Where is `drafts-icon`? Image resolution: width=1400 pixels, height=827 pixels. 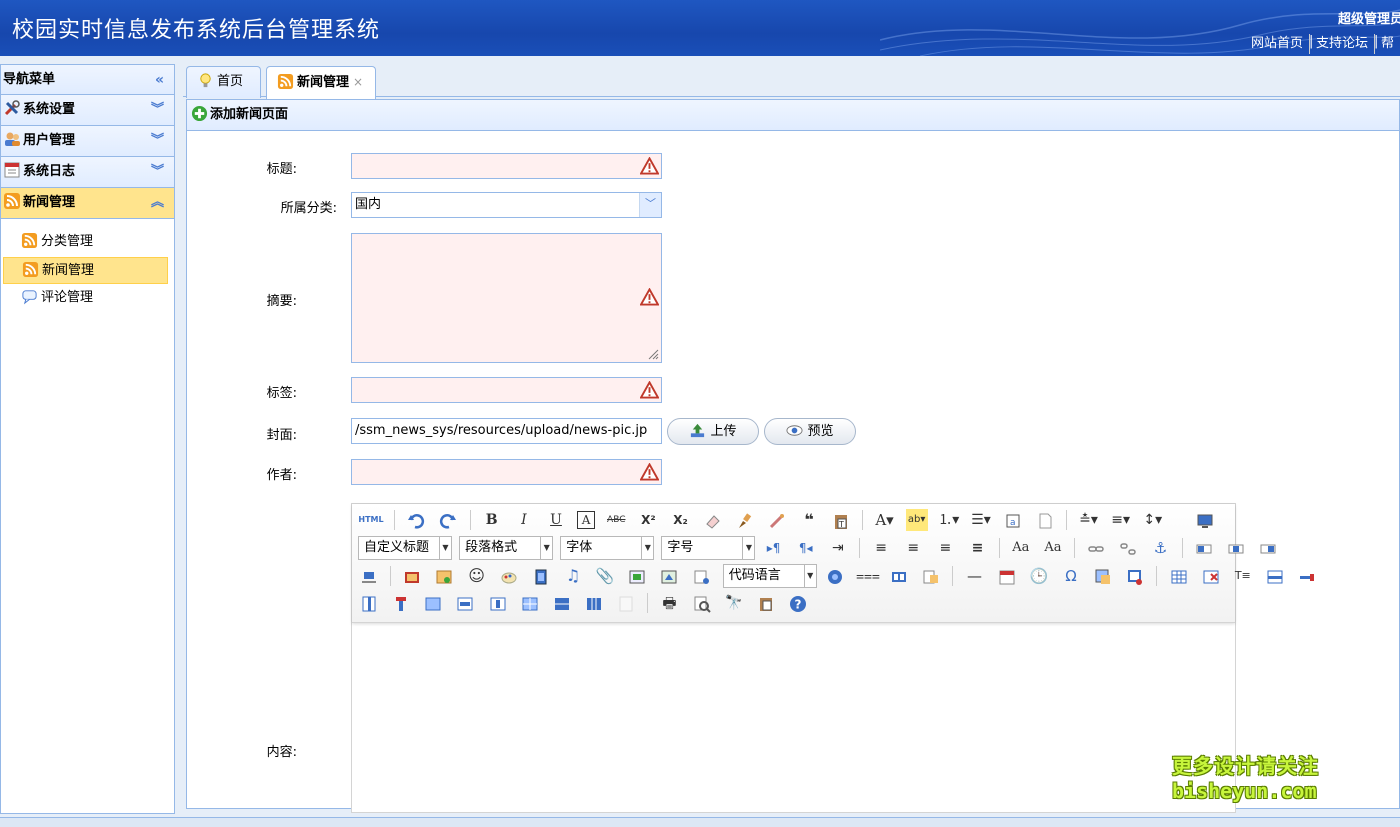
drafts-icon is located at coordinates (766, 603).